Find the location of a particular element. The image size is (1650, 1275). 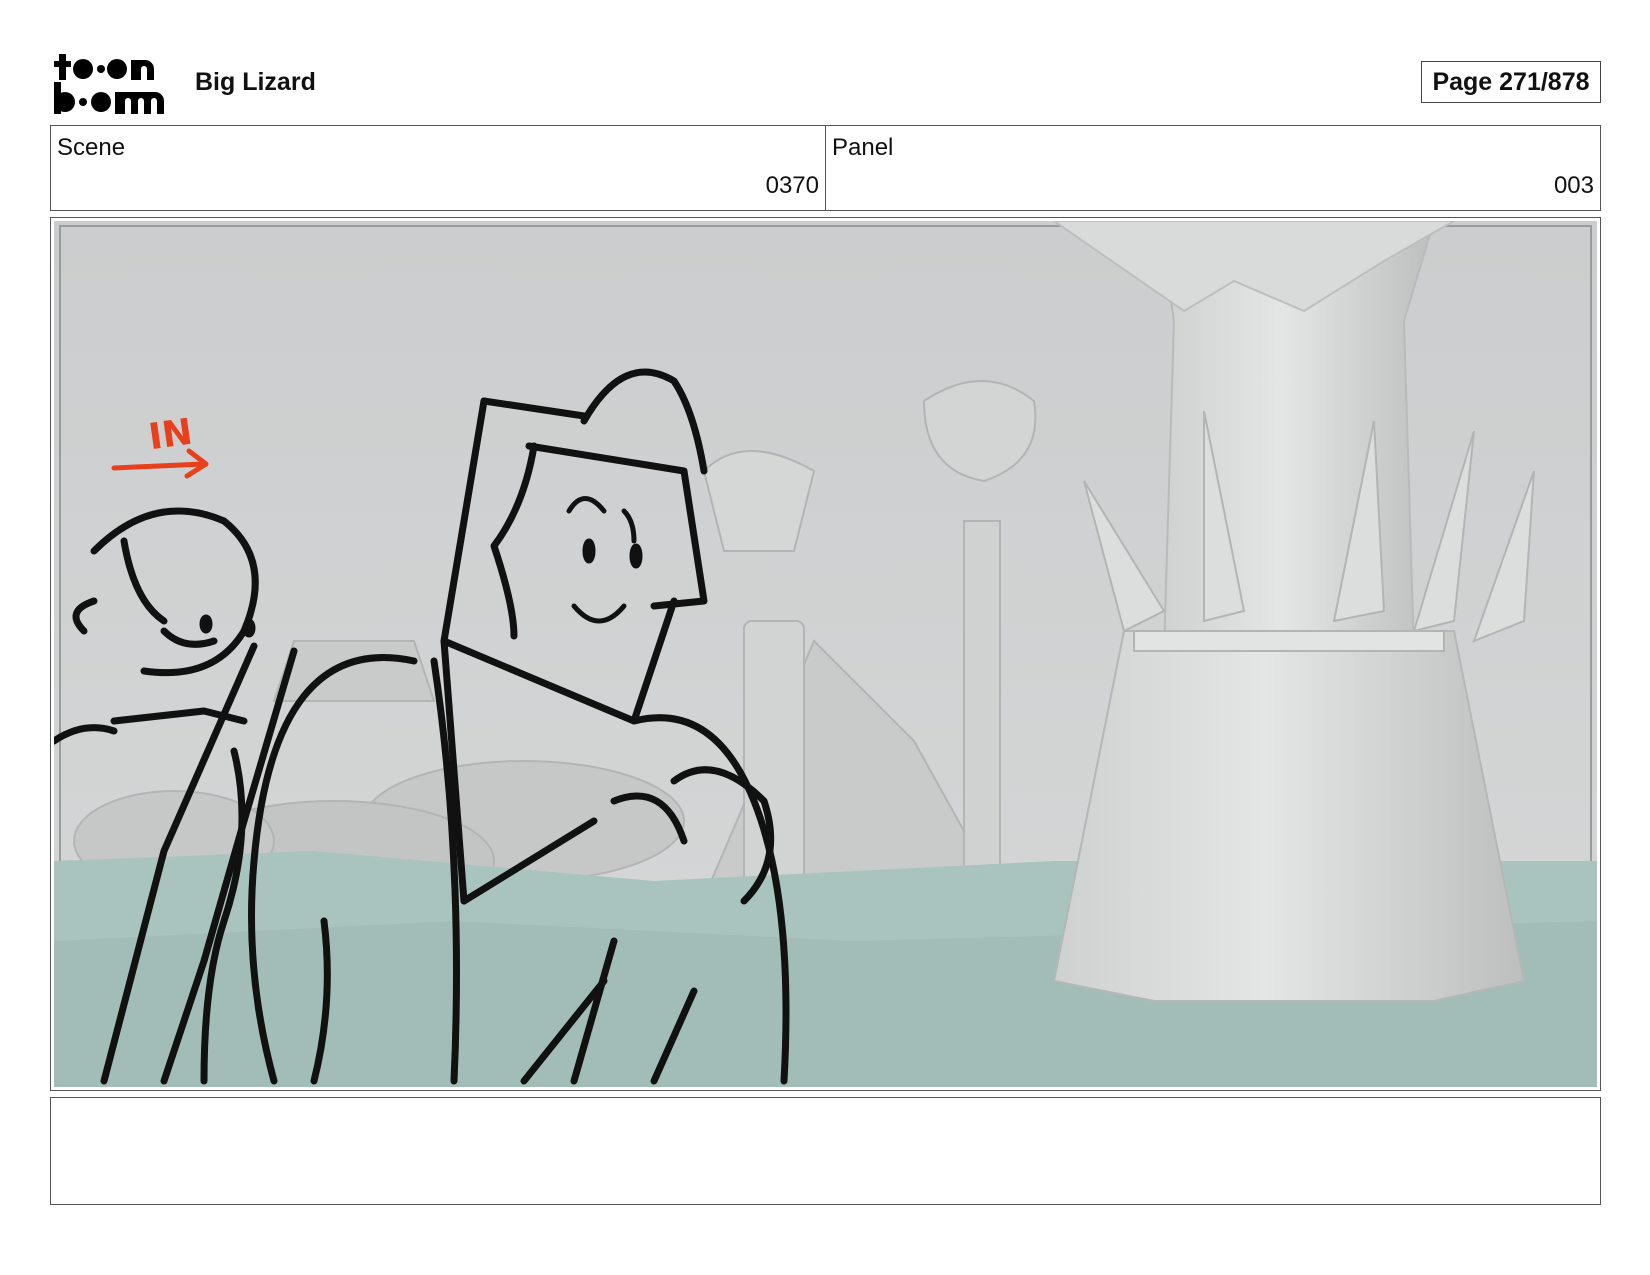

page-number: Page 271/878 is located at coordinates (1511, 82).